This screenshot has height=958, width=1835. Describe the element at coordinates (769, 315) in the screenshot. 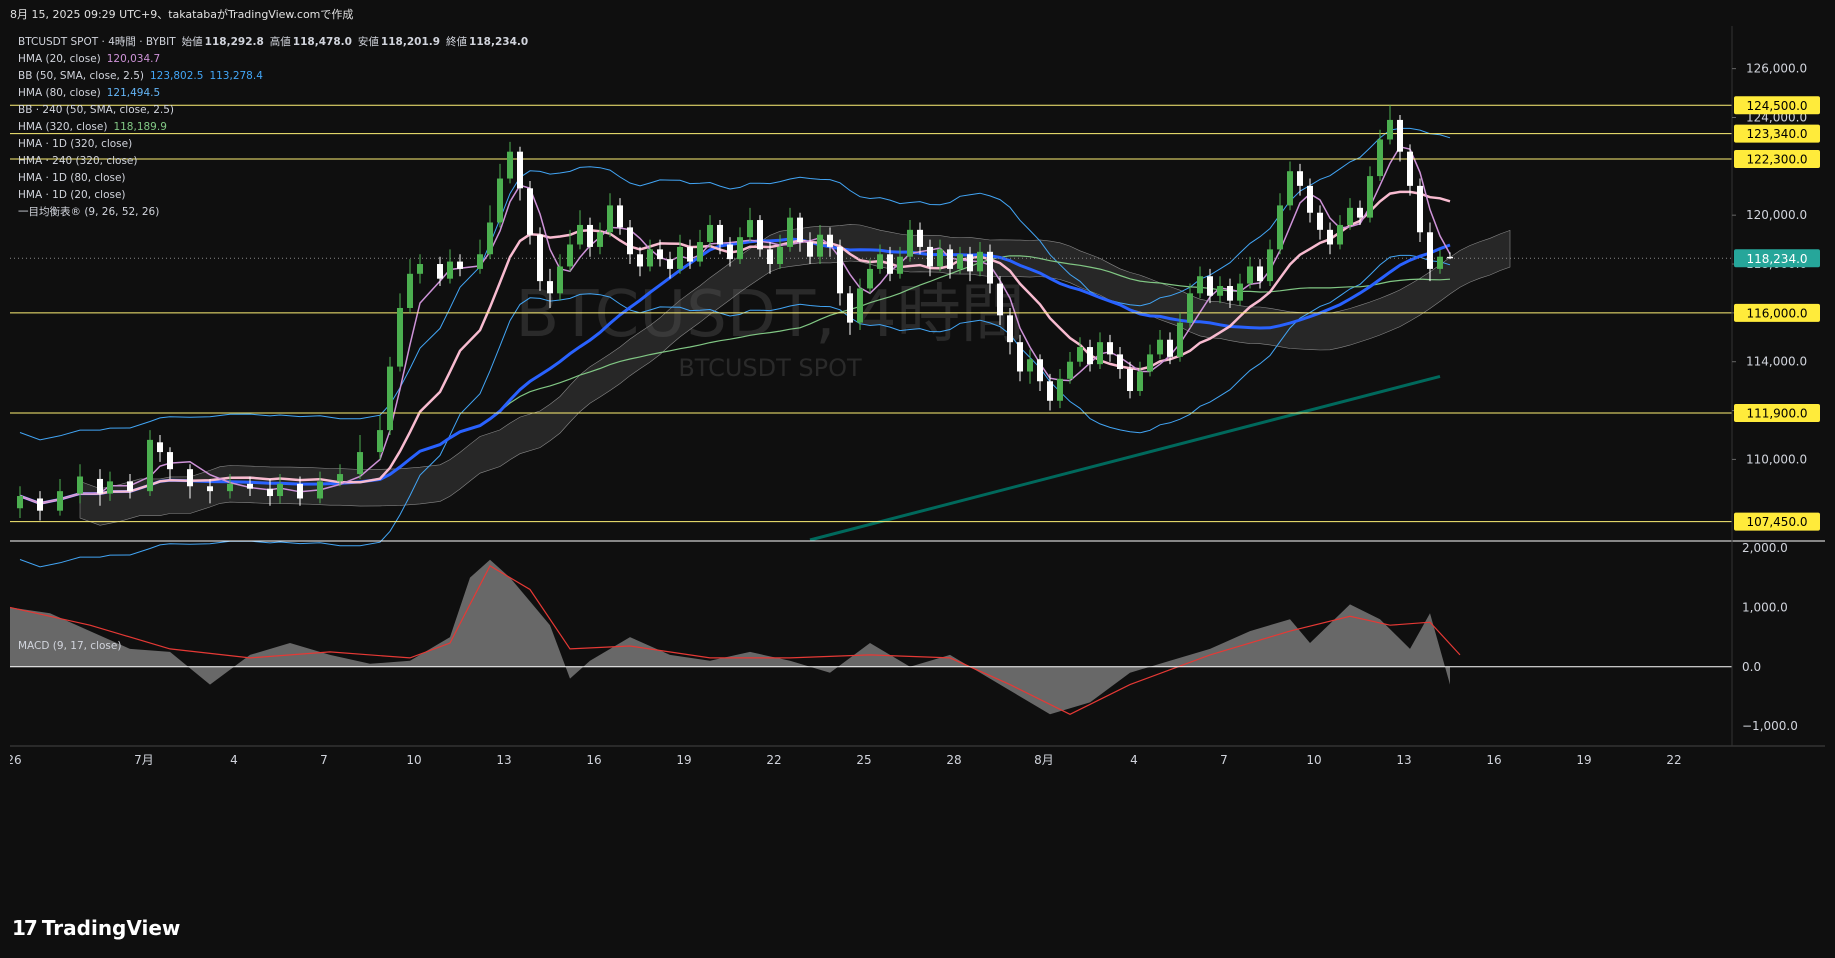

I see `watermark-text: BTCUSDT, 4時間` at that location.